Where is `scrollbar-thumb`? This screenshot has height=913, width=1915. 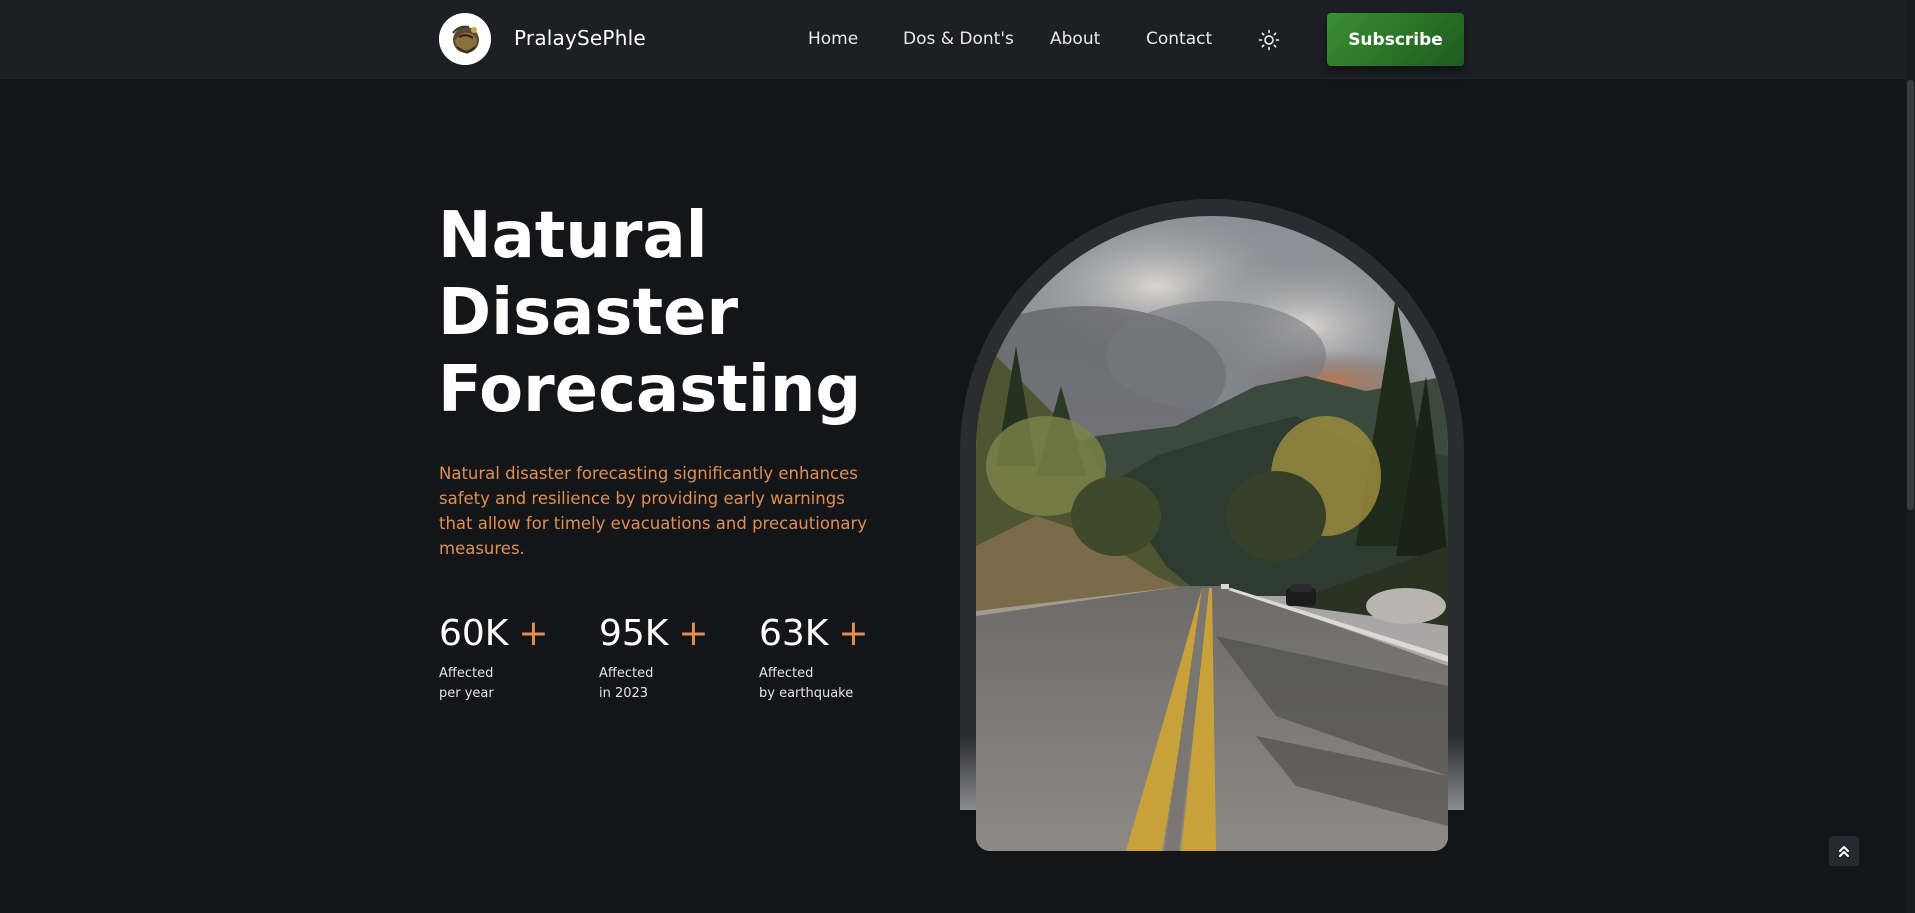
scrollbar-thumb is located at coordinates (1910, 295).